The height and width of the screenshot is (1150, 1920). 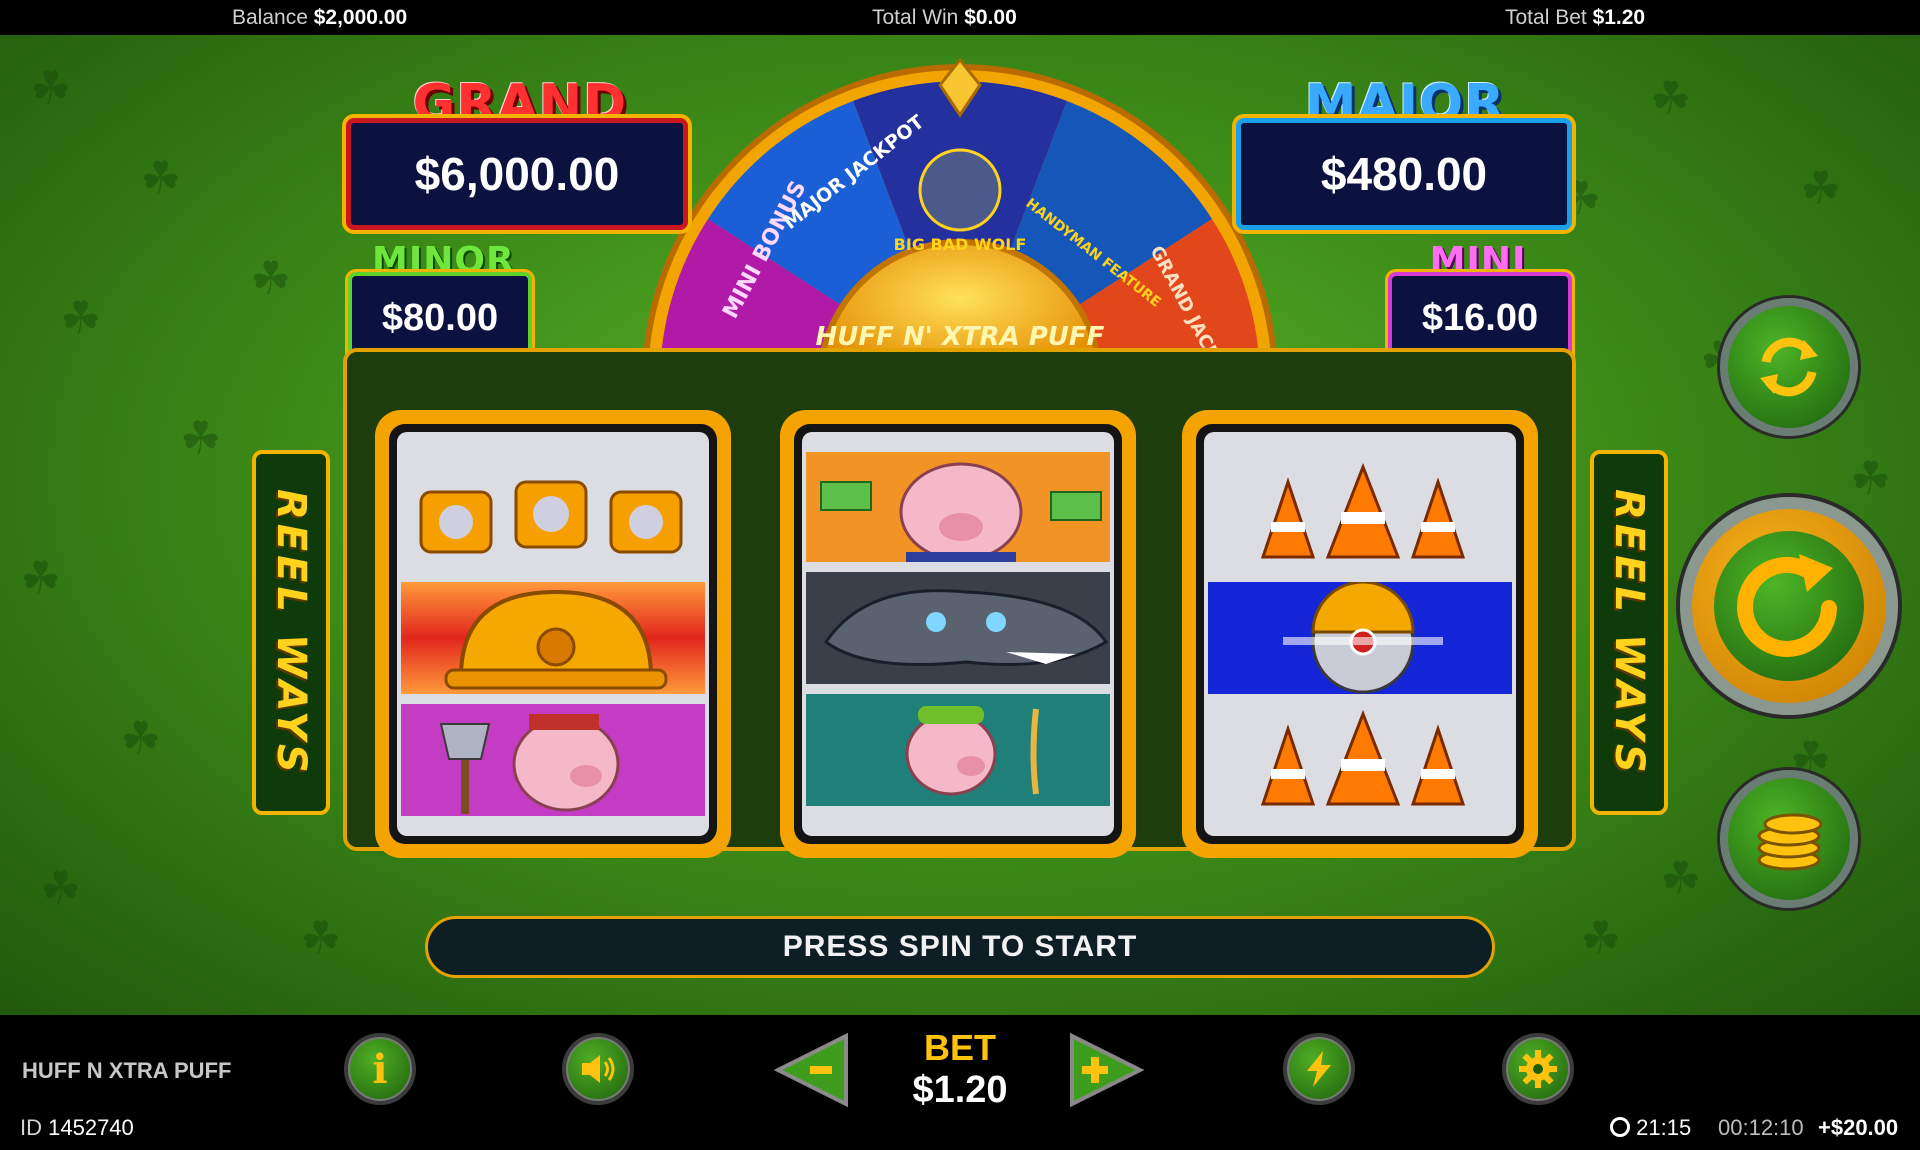 I want to click on message-bar: PRESS SPIN TO START, so click(x=960, y=947).